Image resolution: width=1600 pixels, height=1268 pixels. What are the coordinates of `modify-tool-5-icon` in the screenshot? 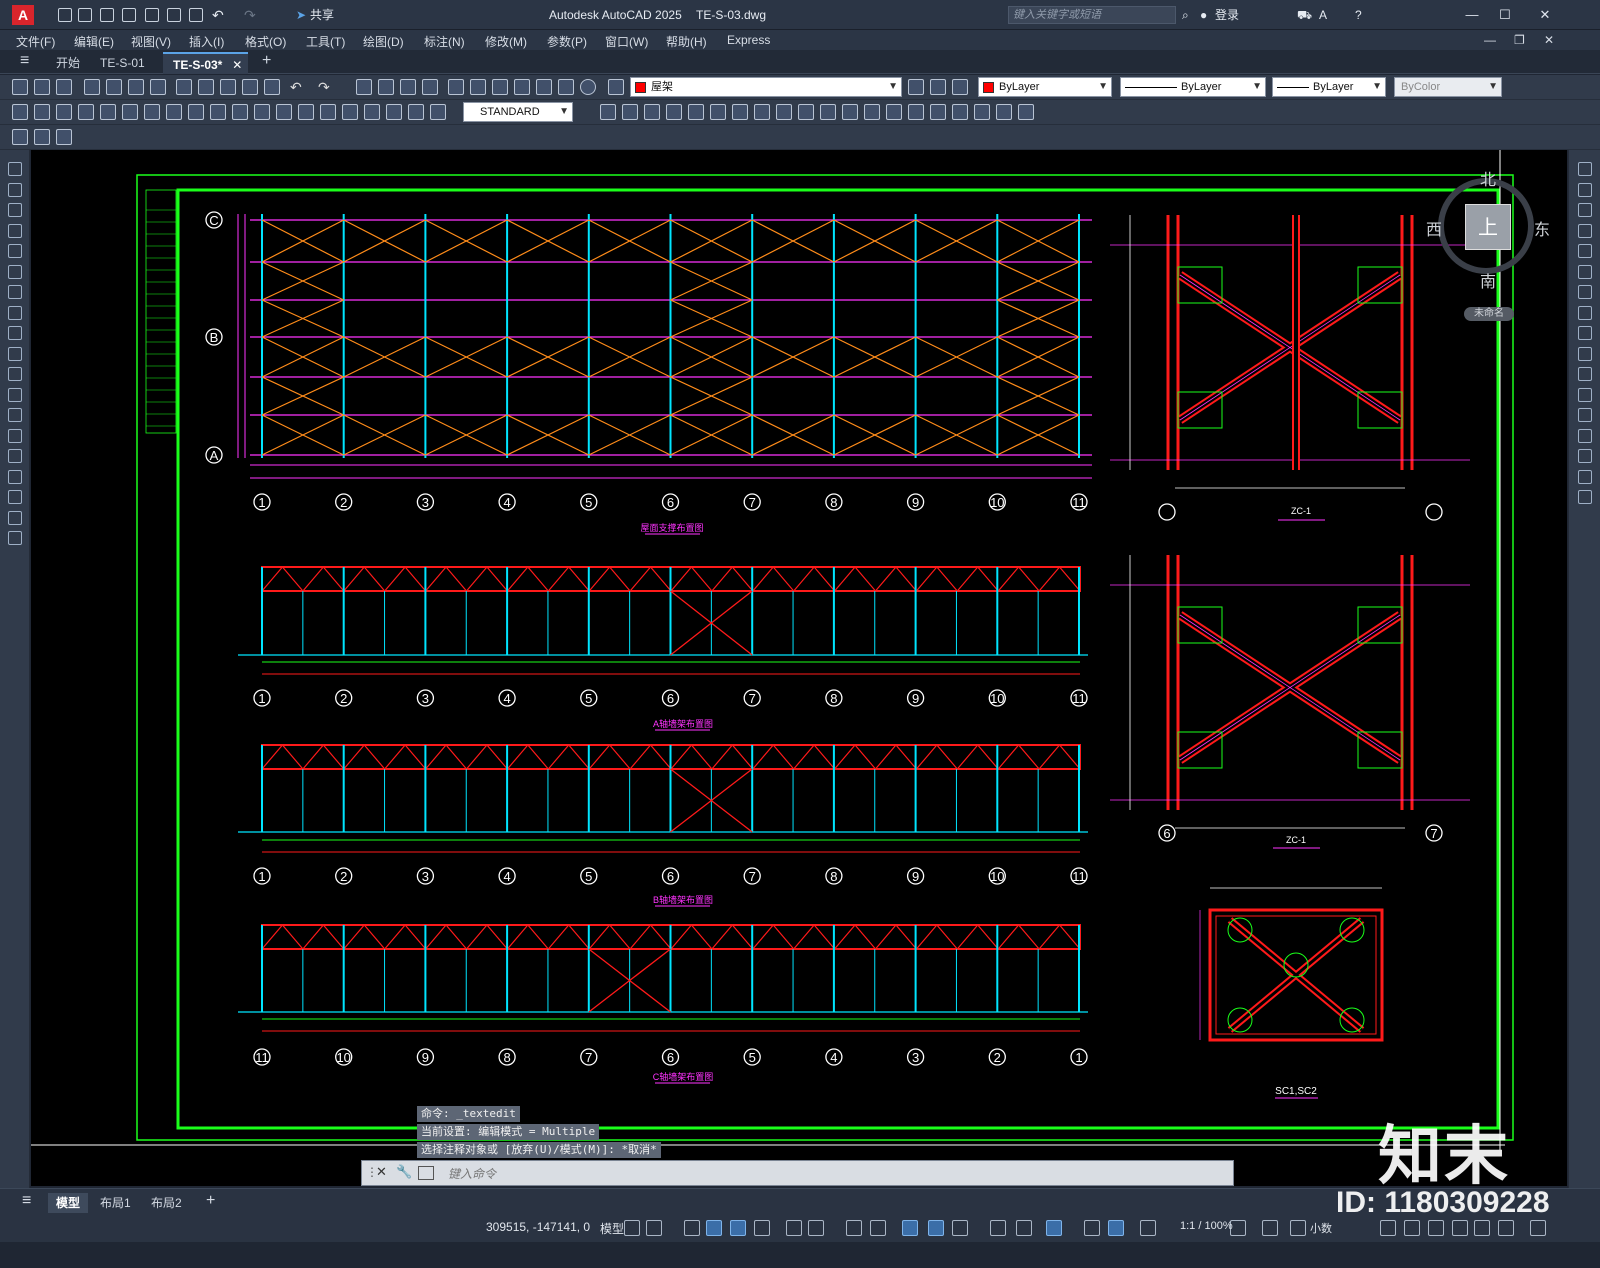 It's located at (1585, 251).